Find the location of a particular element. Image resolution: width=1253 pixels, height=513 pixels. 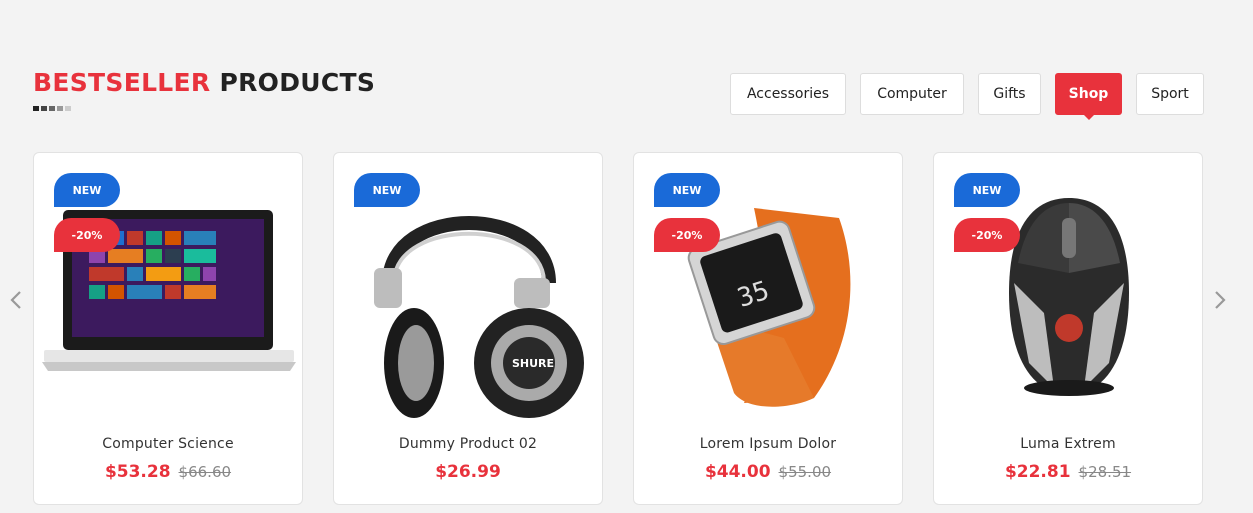

section-title-rest: PRODUCTS is located at coordinates (297, 82).